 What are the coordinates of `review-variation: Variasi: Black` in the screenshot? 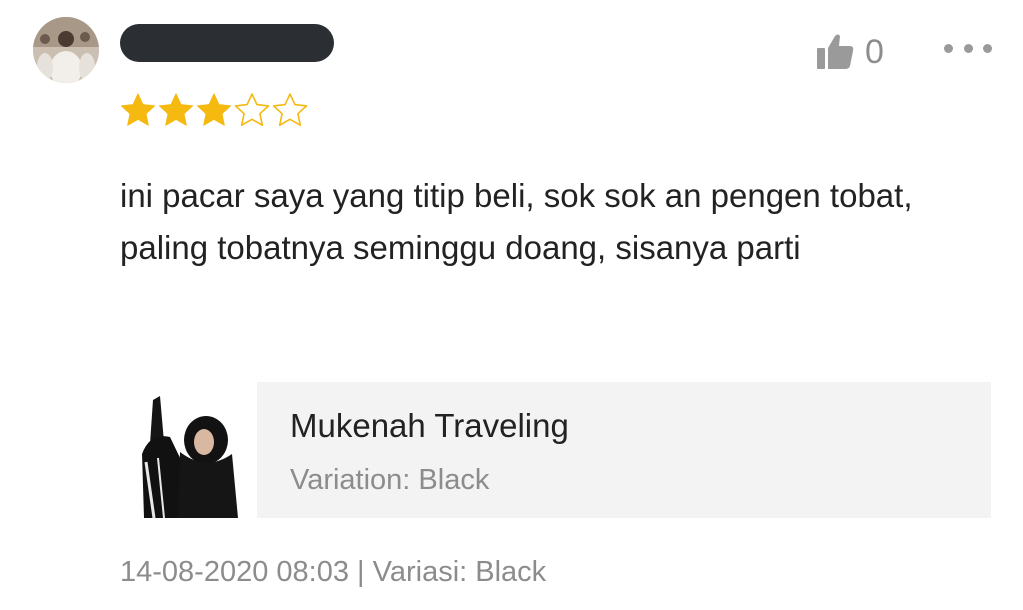 It's located at (459, 572).